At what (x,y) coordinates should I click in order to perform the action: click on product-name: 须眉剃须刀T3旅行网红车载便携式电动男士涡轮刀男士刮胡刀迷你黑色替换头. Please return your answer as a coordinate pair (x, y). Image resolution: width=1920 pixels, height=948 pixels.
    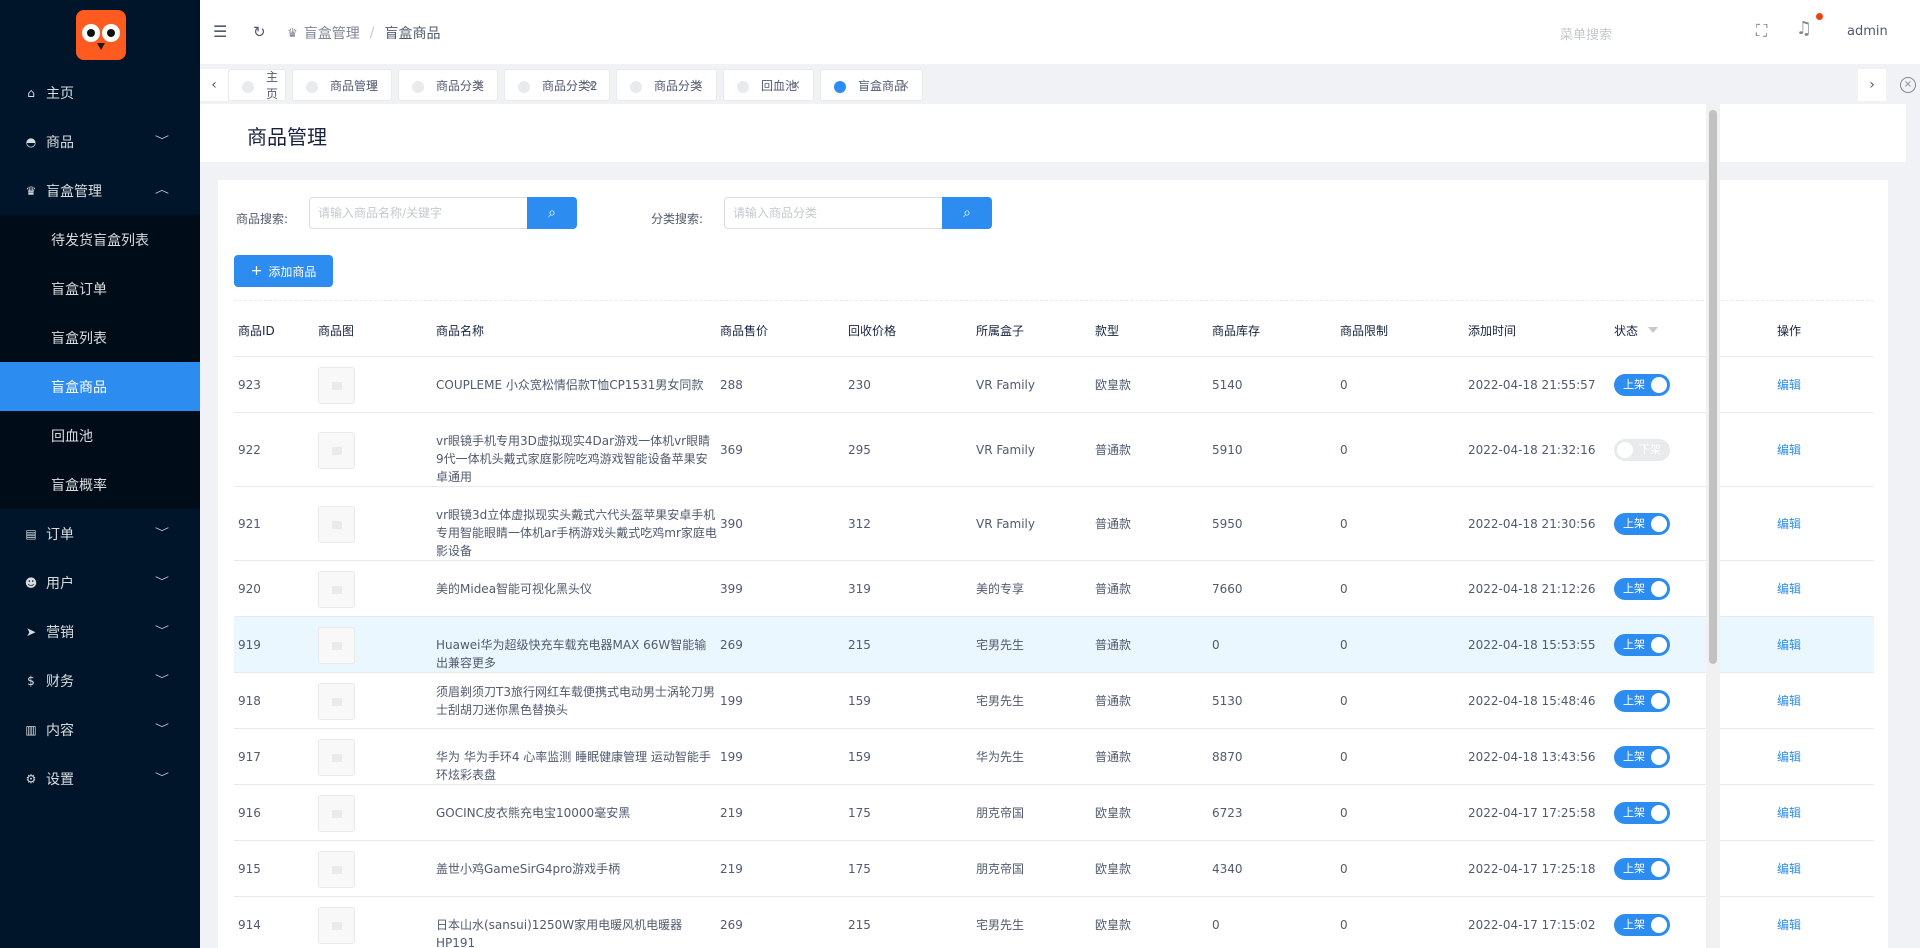
    Looking at the image, I should click on (575, 701).